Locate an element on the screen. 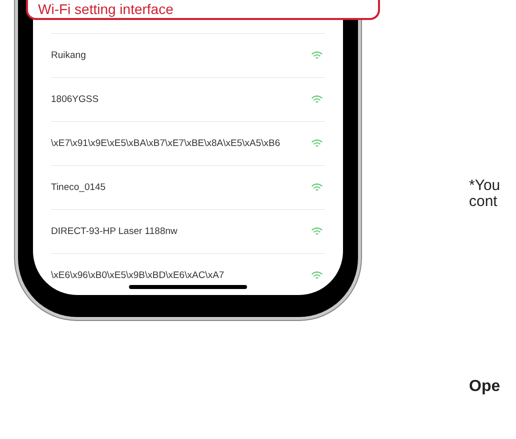 Image resolution: width=516 pixels, height=439 pixels. wifi-list-item: Ruikang is located at coordinates (188, 56).